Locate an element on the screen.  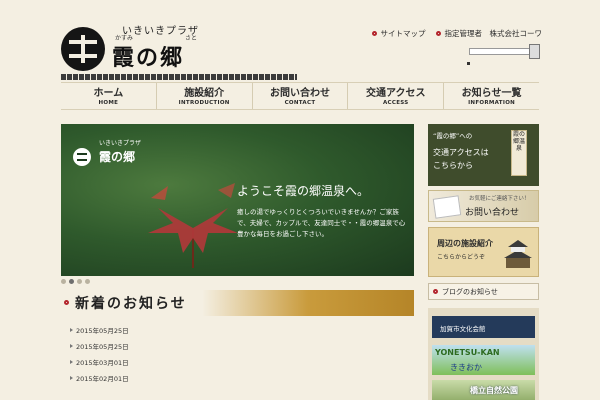
blog-link: ブログのお知らせ is located at coordinates (483, 291).